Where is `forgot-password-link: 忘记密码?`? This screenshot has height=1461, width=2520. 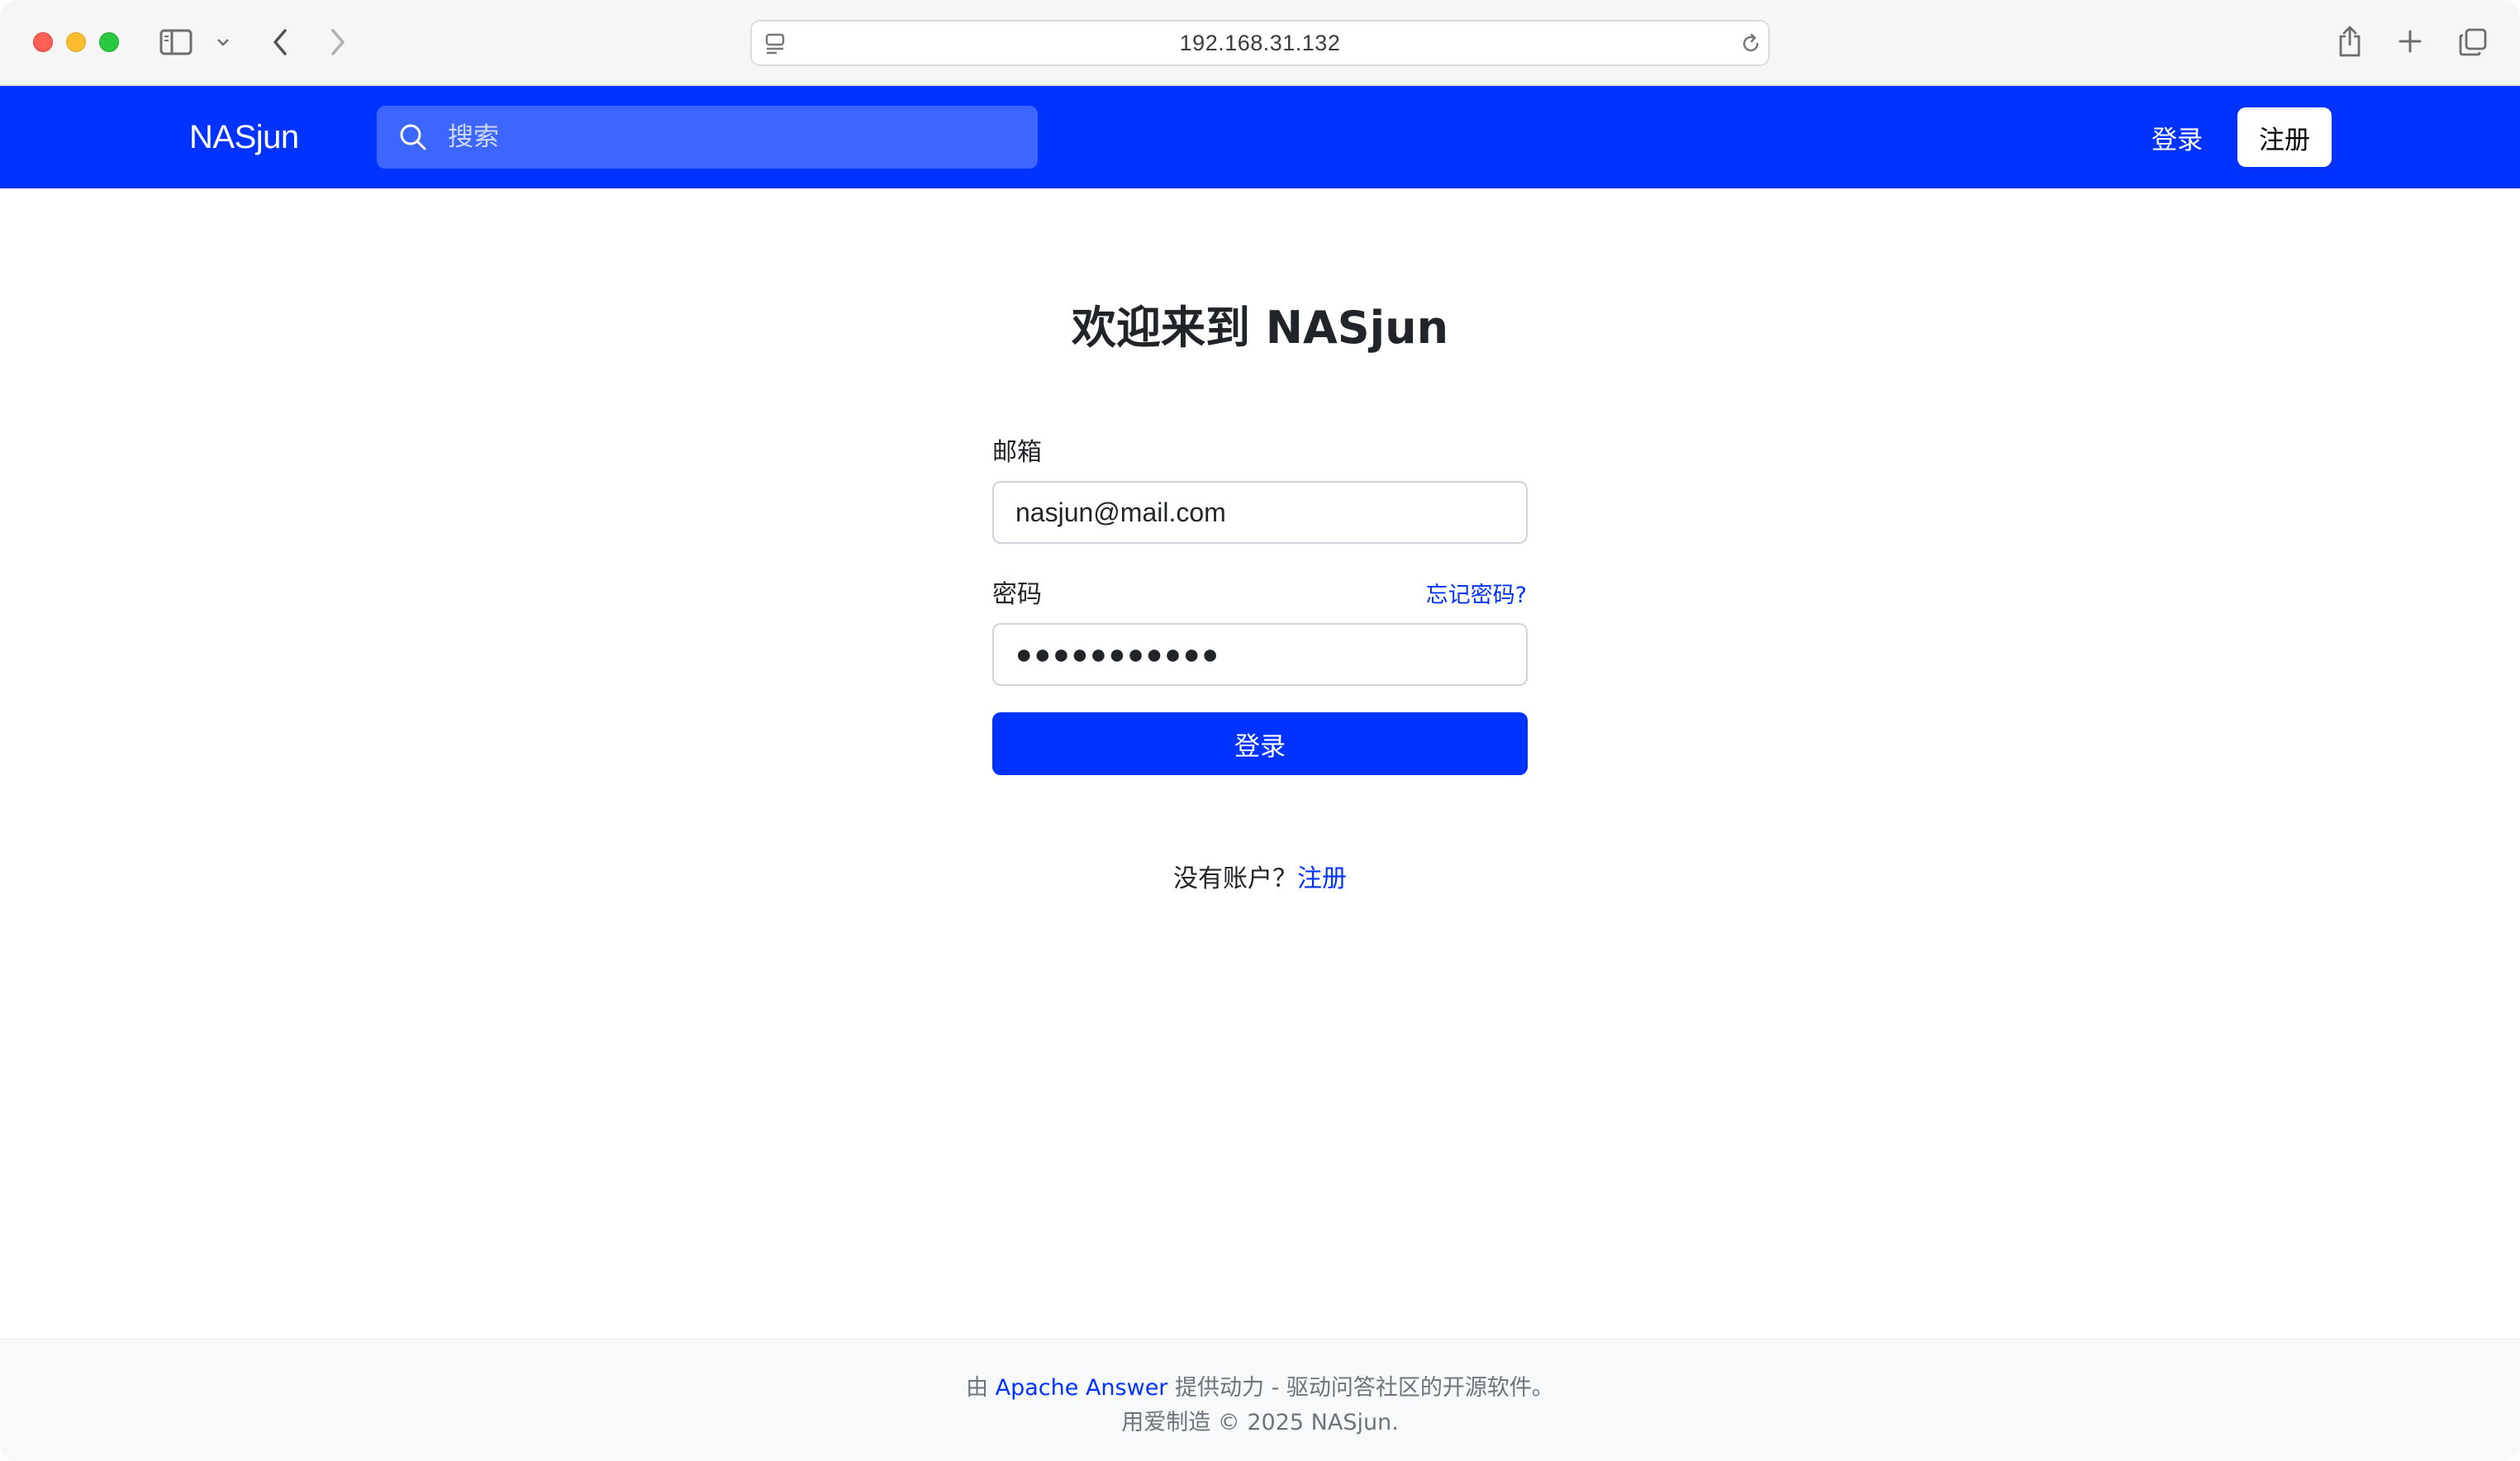 forgot-password-link: 忘记密码? is located at coordinates (1476, 593).